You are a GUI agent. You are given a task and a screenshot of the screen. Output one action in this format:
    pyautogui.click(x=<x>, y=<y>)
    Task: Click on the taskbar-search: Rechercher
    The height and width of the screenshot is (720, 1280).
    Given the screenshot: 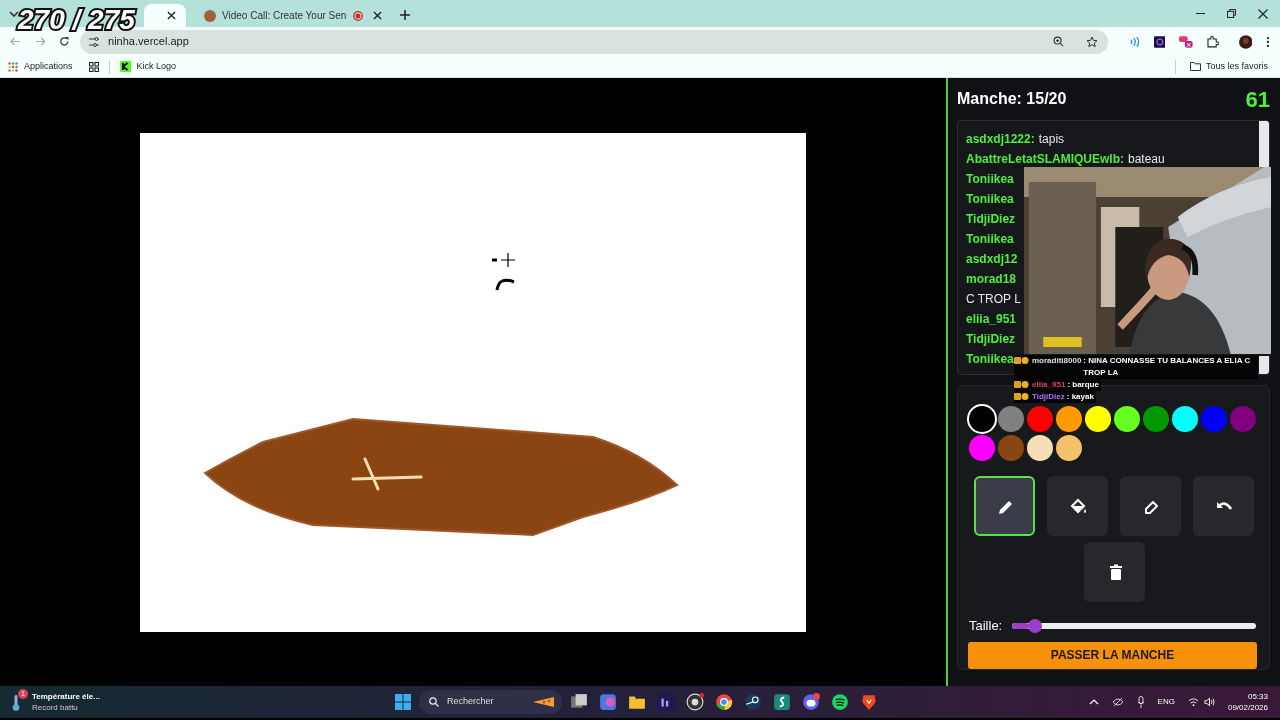 What is the action you would take?
    pyautogui.click(x=490, y=702)
    